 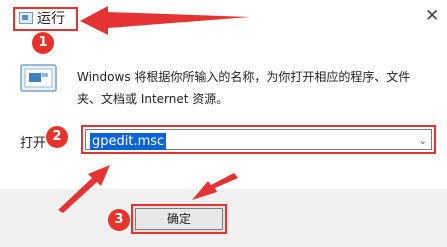 What do you see at coordinates (119, 220) in the screenshot?
I see `step-badge-3: 3` at bounding box center [119, 220].